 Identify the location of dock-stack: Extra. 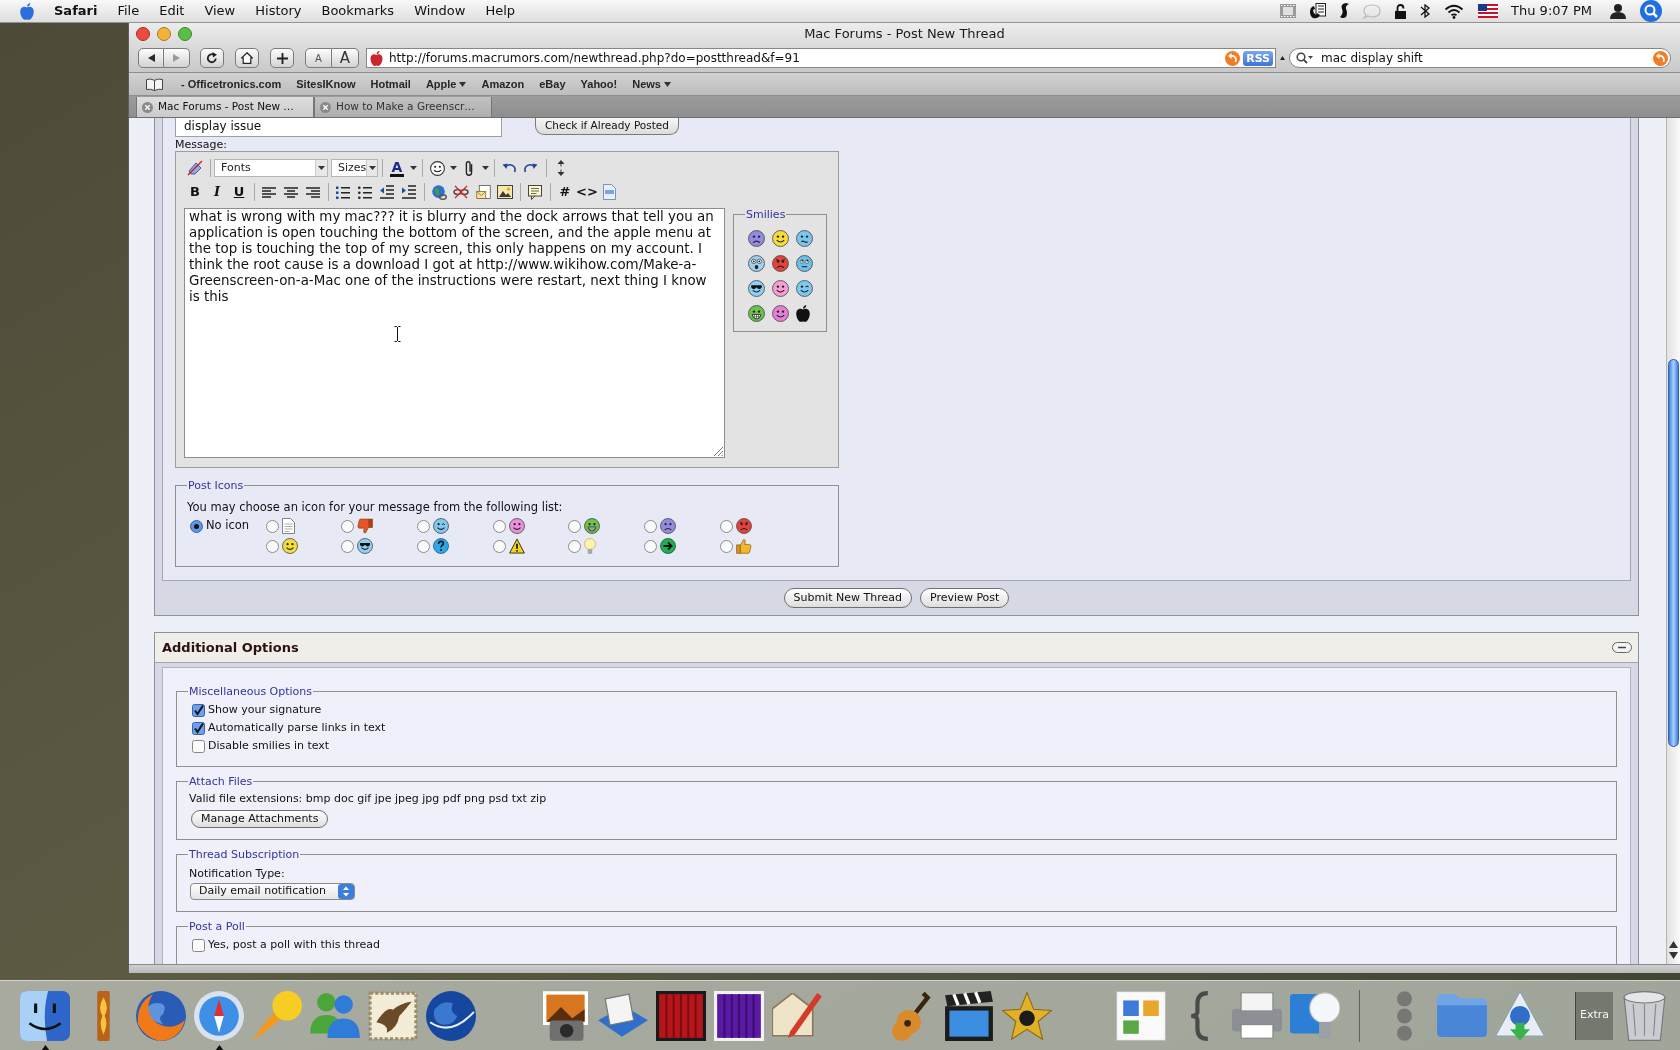
(1594, 1015).